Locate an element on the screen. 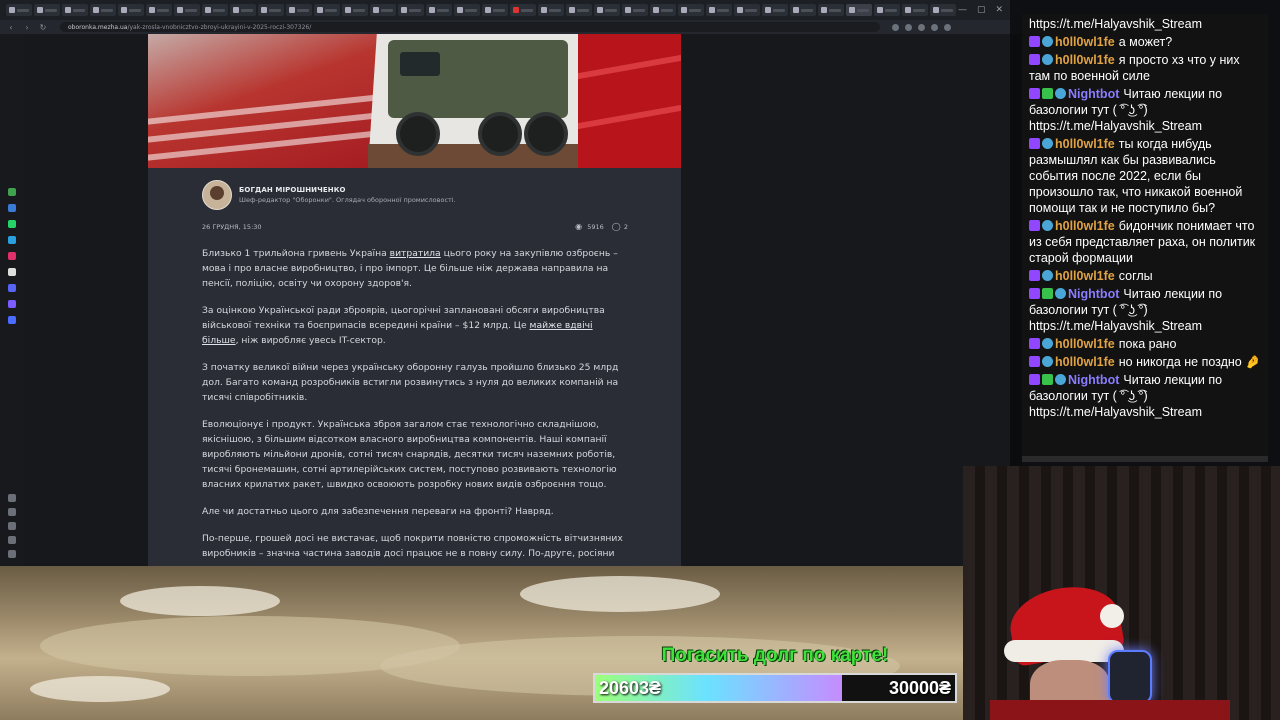  instagram-icon is located at coordinates (12, 256).